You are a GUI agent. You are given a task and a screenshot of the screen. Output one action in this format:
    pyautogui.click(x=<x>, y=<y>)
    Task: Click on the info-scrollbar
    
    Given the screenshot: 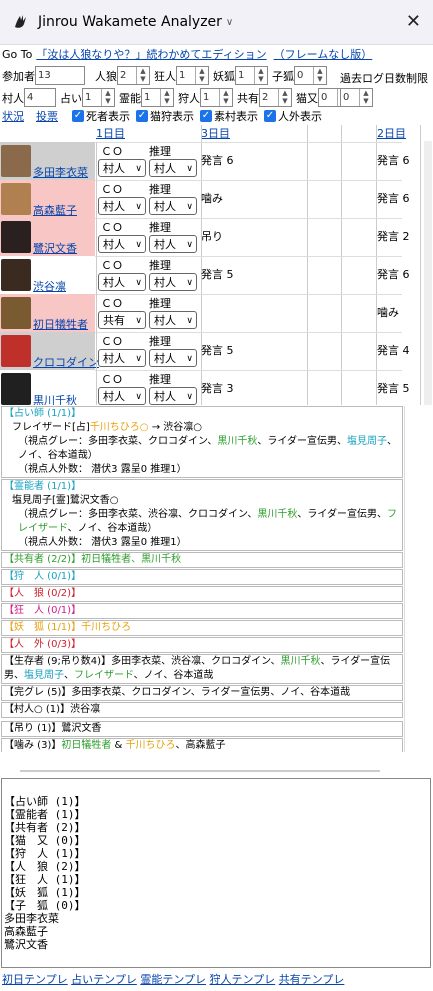 What is the action you would take?
    pyautogui.click(x=408, y=579)
    